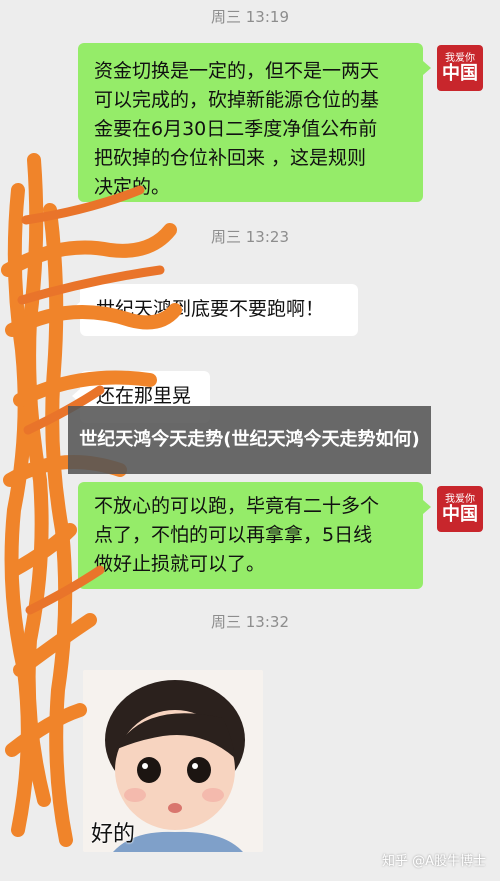 The height and width of the screenshot is (881, 500). What do you see at coordinates (215, 310) in the screenshot?
I see `message-bubble-left-1: 世纪天鸿到底要不要跑啊！` at bounding box center [215, 310].